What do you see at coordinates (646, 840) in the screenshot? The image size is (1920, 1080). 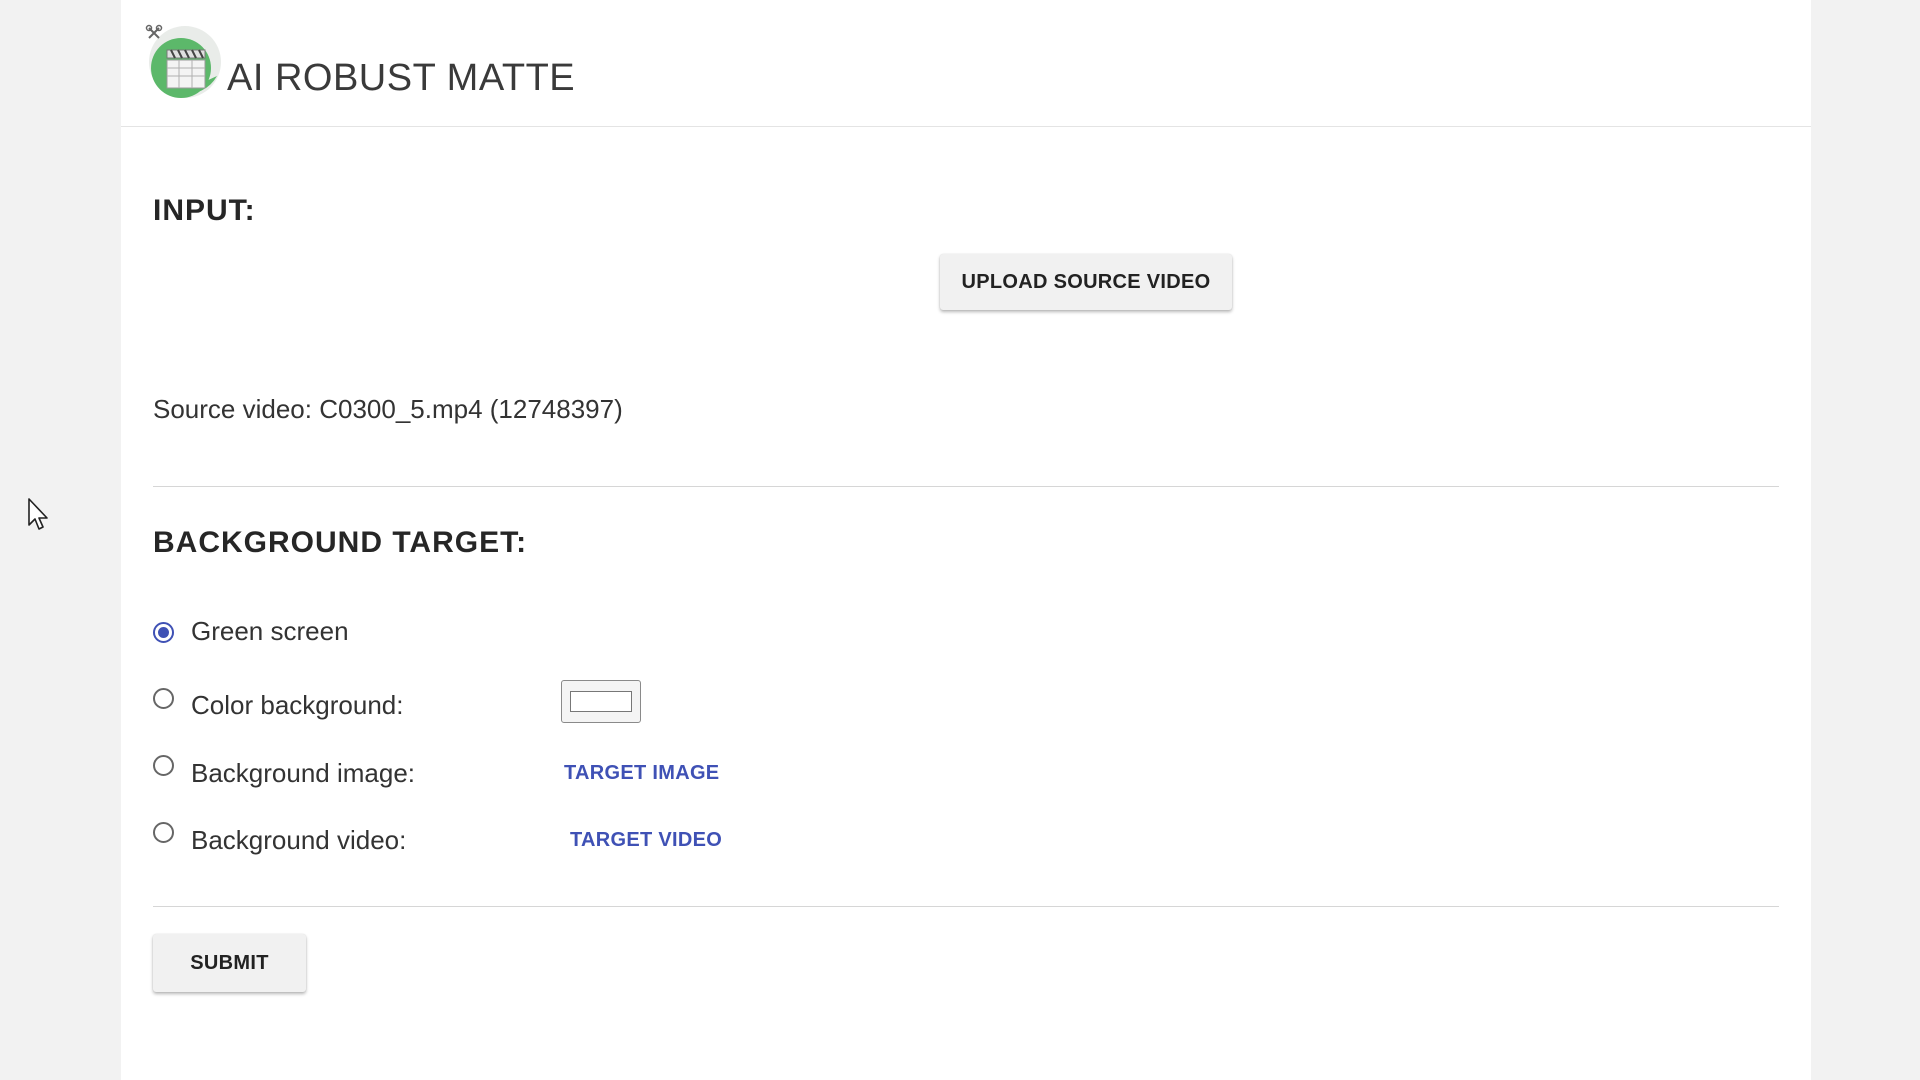 I see `target-video-button: TARGET VIDEO` at bounding box center [646, 840].